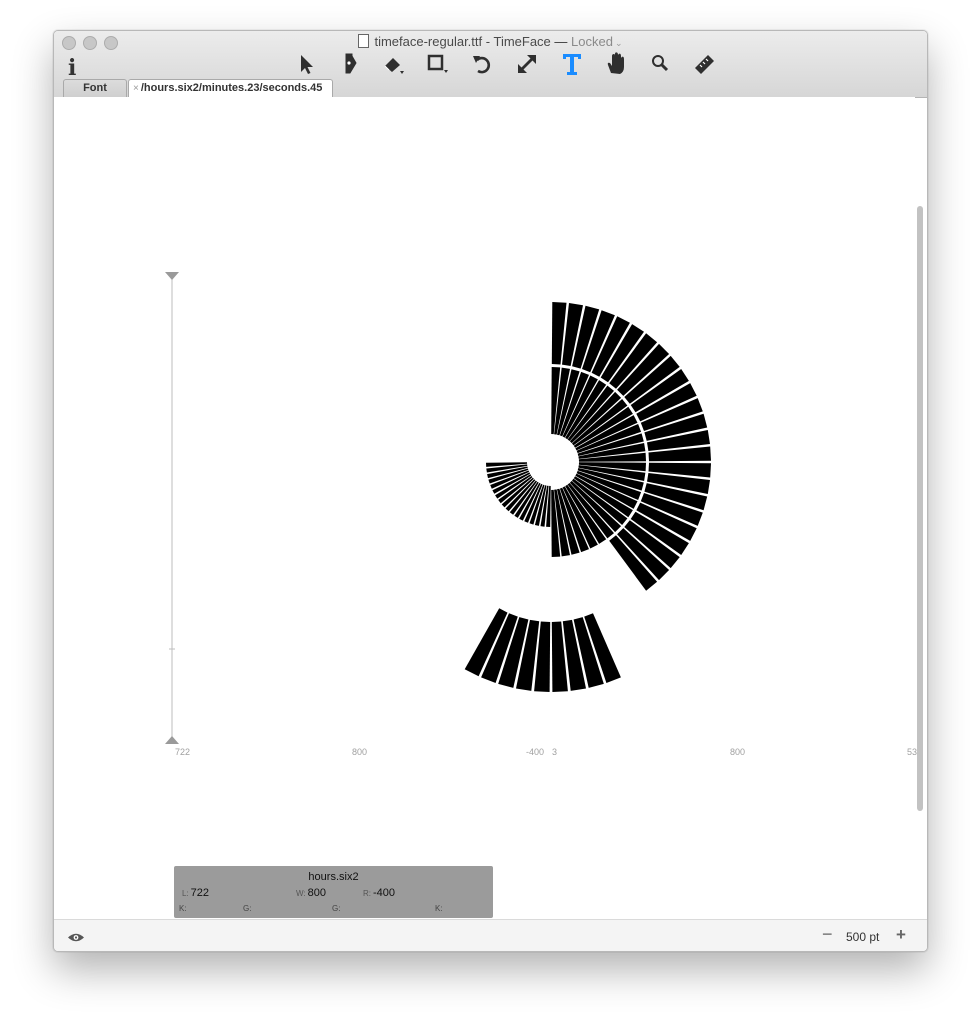  What do you see at coordinates (95, 88) in the screenshot?
I see `tab-font: Font` at bounding box center [95, 88].